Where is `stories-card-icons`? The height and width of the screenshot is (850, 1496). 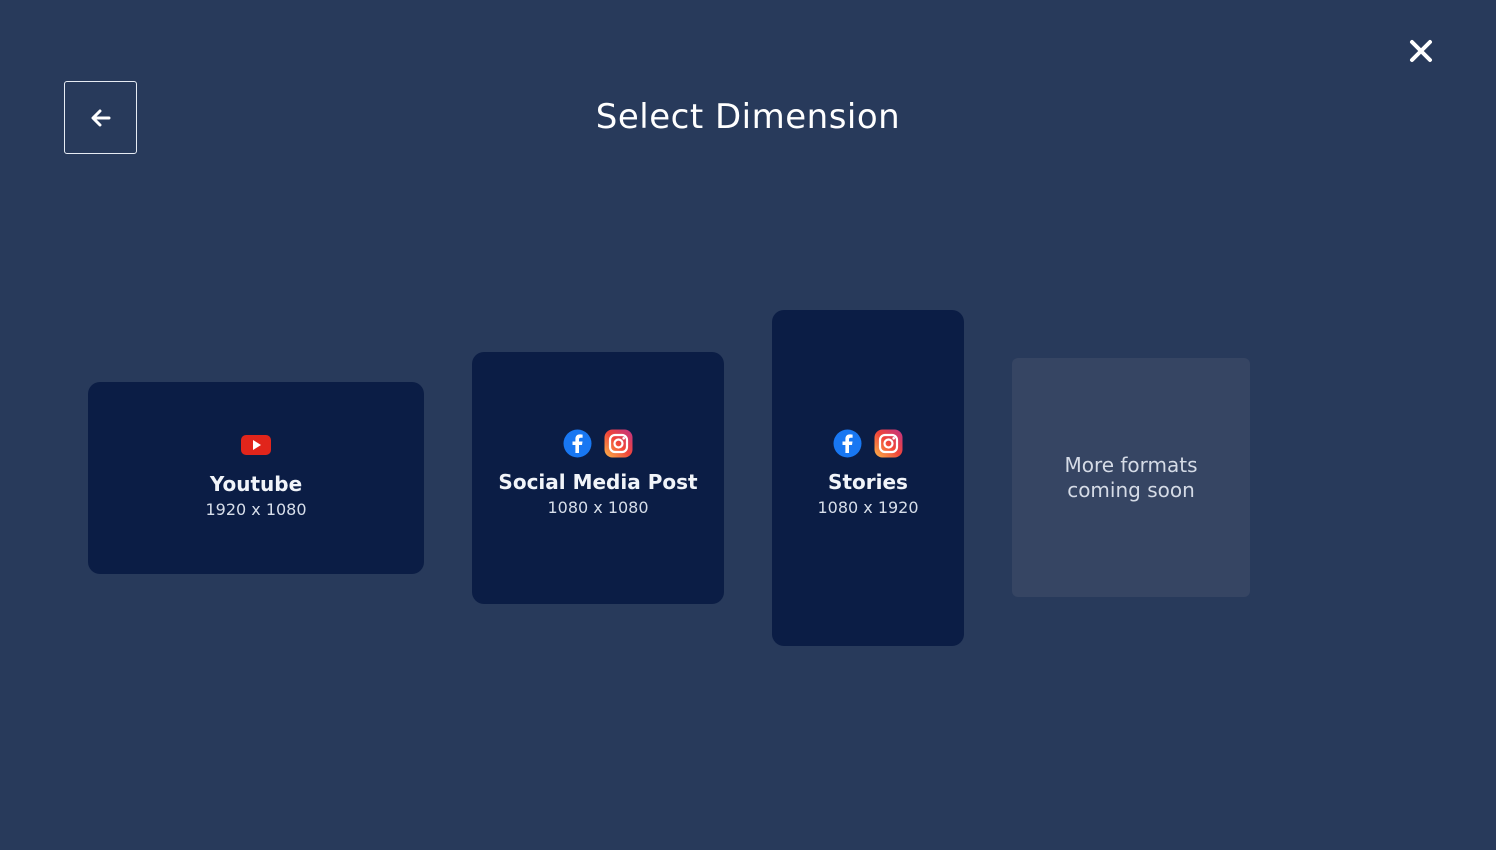
stories-card-icons is located at coordinates (868, 443).